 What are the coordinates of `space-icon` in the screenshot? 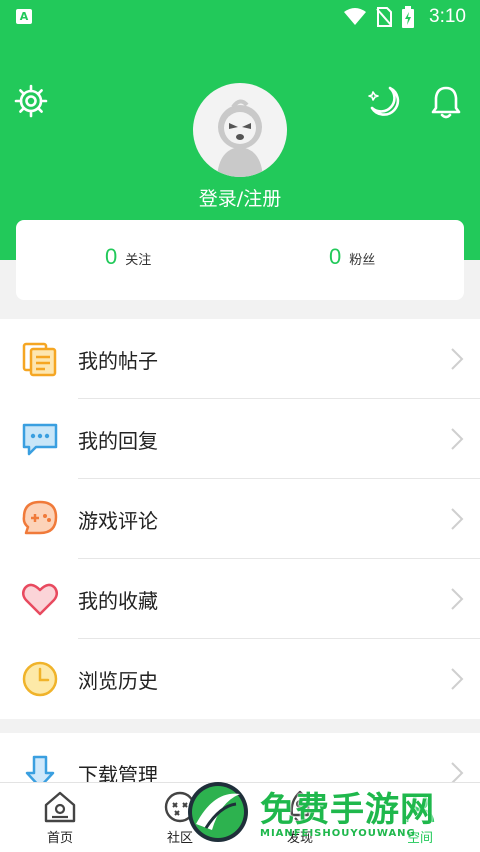 It's located at (420, 808).